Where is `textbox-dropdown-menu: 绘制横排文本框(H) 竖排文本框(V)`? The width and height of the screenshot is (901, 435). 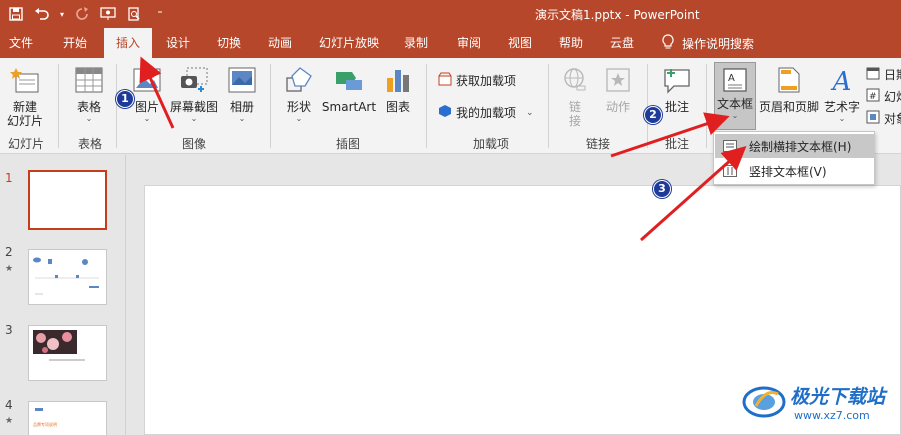 textbox-dropdown-menu: 绘制横排文本框(H) 竖排文本框(V) is located at coordinates (794, 158).